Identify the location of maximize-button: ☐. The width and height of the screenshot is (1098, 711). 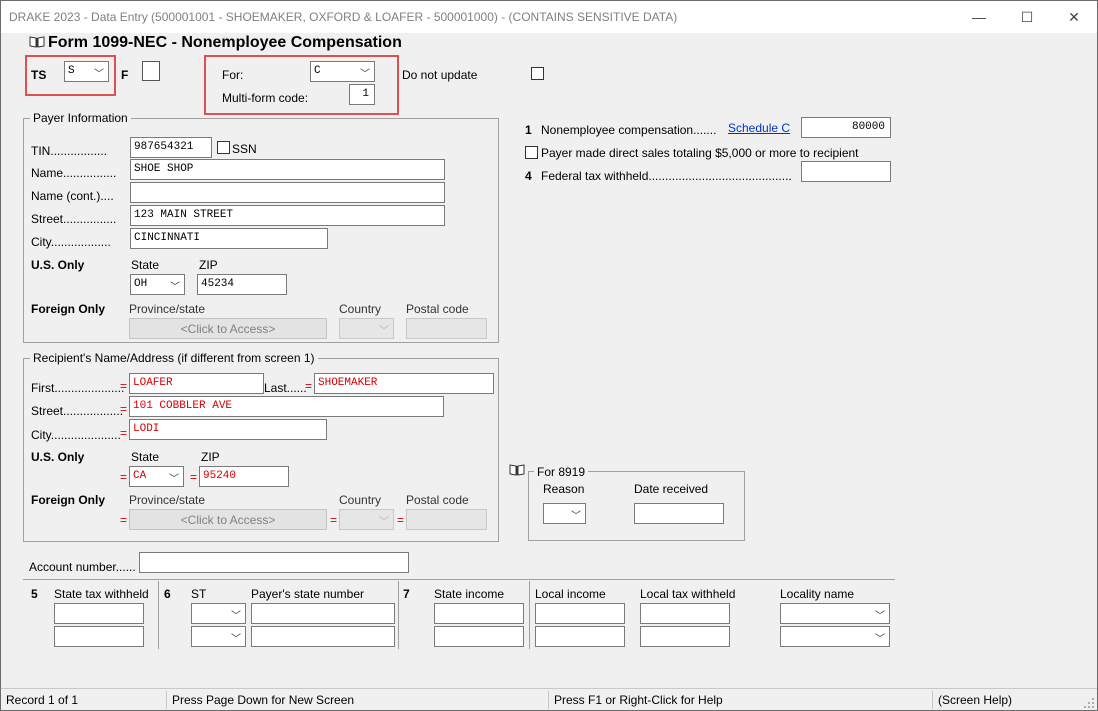
(1027, 17).